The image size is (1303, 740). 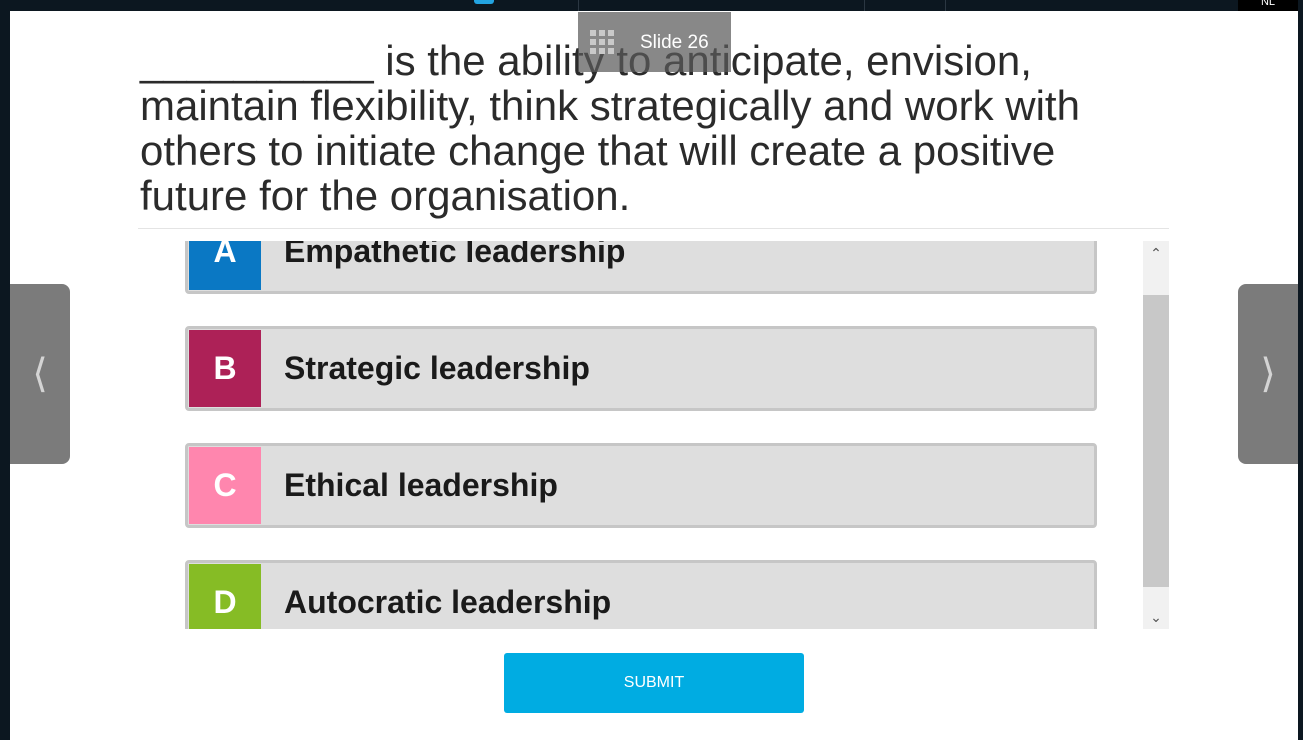 What do you see at coordinates (651, 5) in the screenshot?
I see `top-bar: NL` at bounding box center [651, 5].